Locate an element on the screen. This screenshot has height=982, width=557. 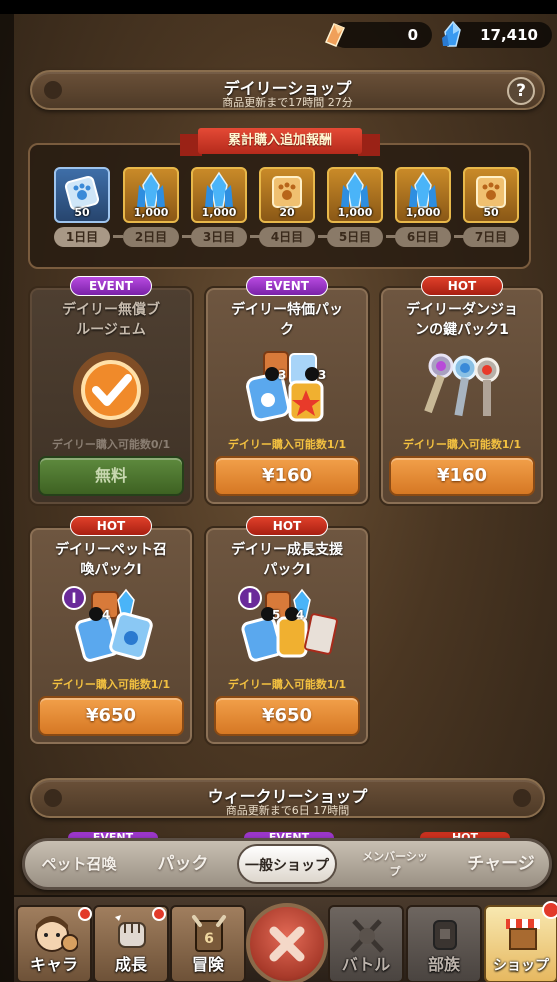
nav-label: 成長 is located at coordinates (130, 964).